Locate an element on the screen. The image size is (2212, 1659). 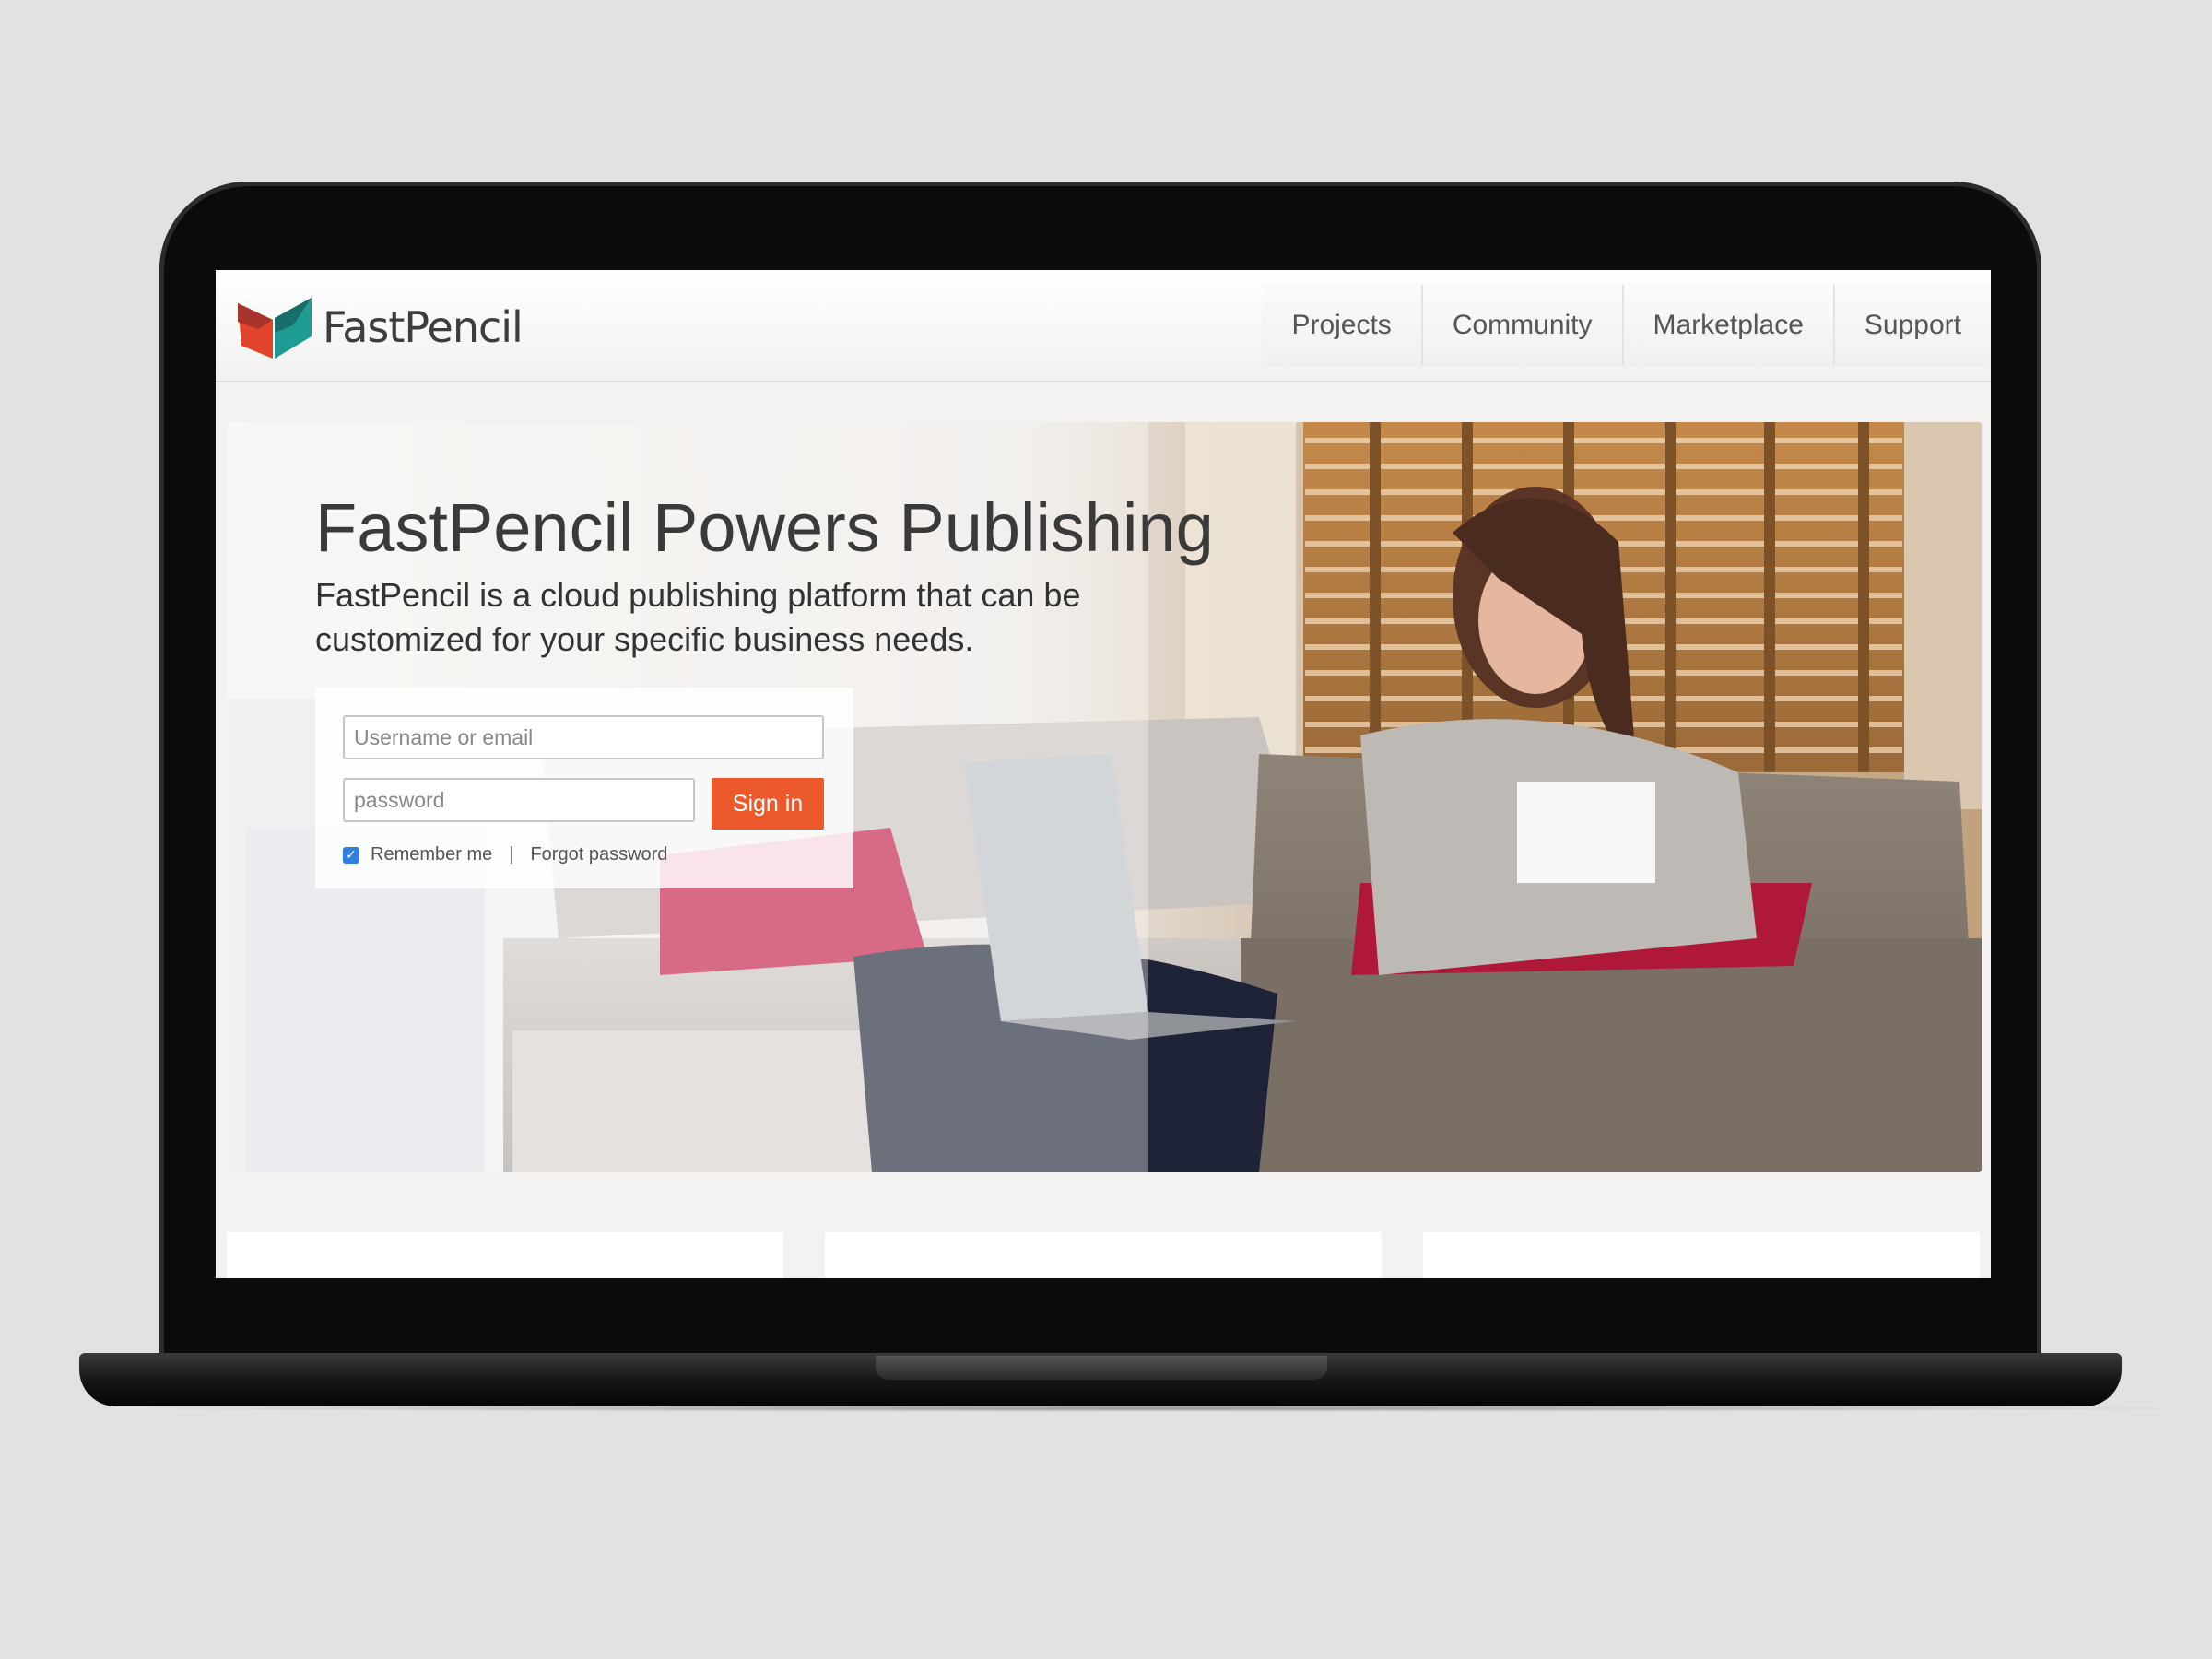
password-input is located at coordinates (519, 800).